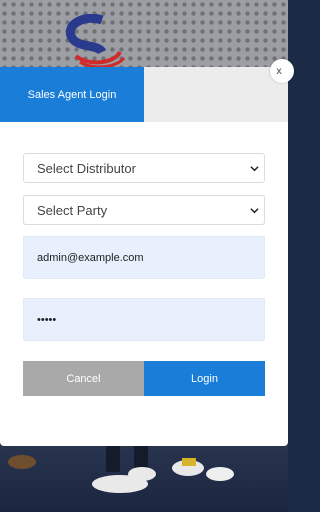 Image resolution: width=320 pixels, height=512 pixels. What do you see at coordinates (204, 378) in the screenshot?
I see `login-button: Login` at bounding box center [204, 378].